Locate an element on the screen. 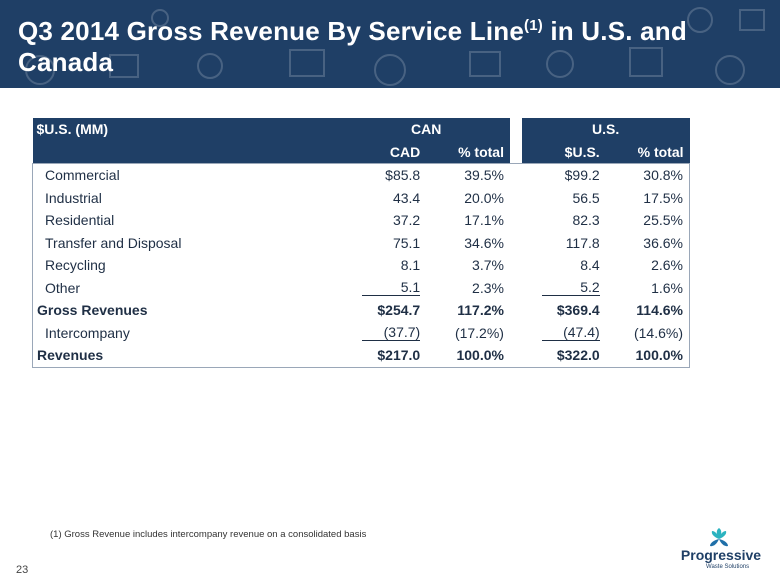 This screenshot has height=585, width=780. subheader-gap is located at coordinates (515, 152).